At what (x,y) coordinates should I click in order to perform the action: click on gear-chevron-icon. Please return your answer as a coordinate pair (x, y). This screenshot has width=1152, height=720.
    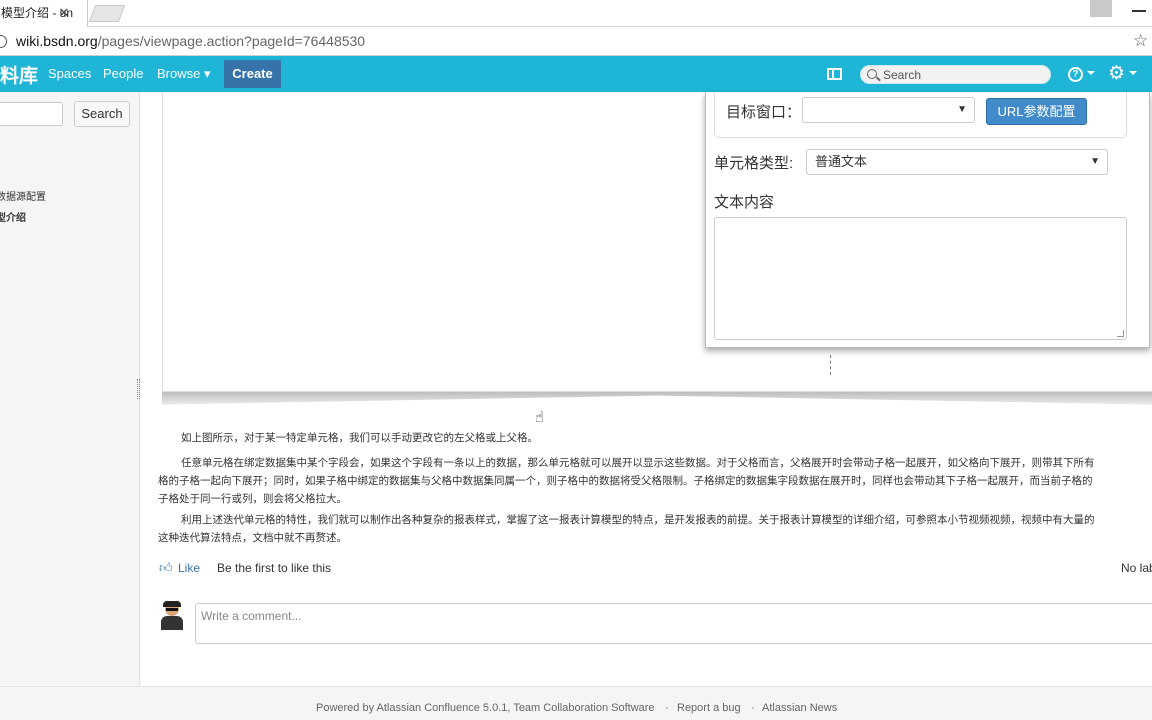
    Looking at the image, I should click on (1133, 73).